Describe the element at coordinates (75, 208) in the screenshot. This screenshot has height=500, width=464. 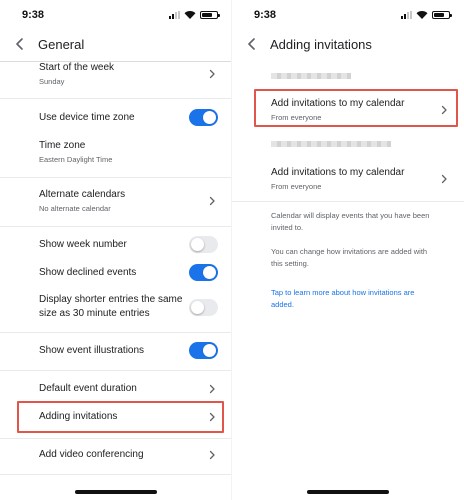
I see `setting-value: No alternate calendar` at that location.